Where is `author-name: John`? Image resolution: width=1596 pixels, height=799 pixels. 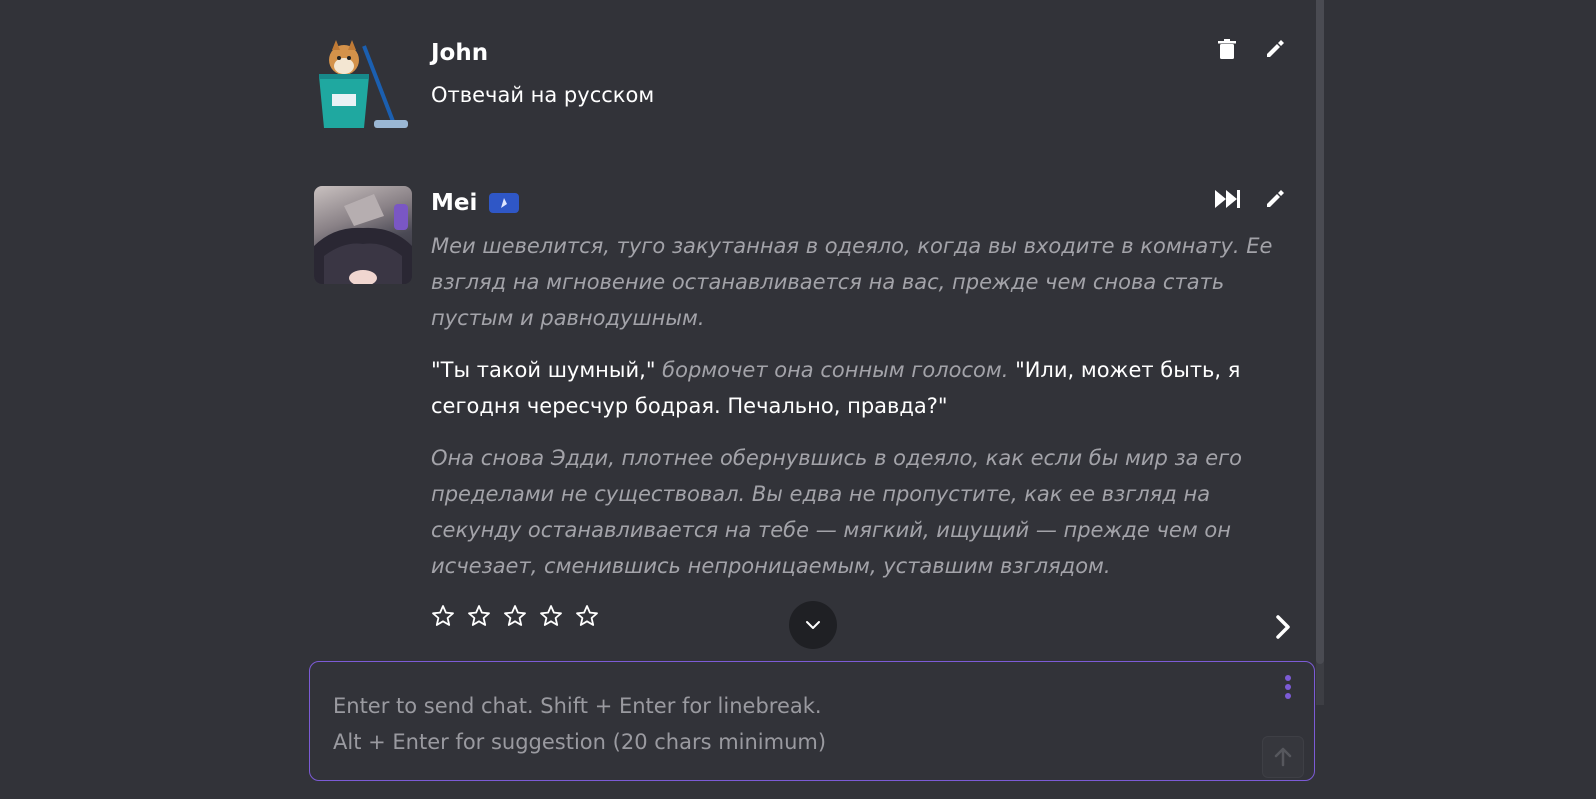 author-name: John is located at coordinates (460, 53).